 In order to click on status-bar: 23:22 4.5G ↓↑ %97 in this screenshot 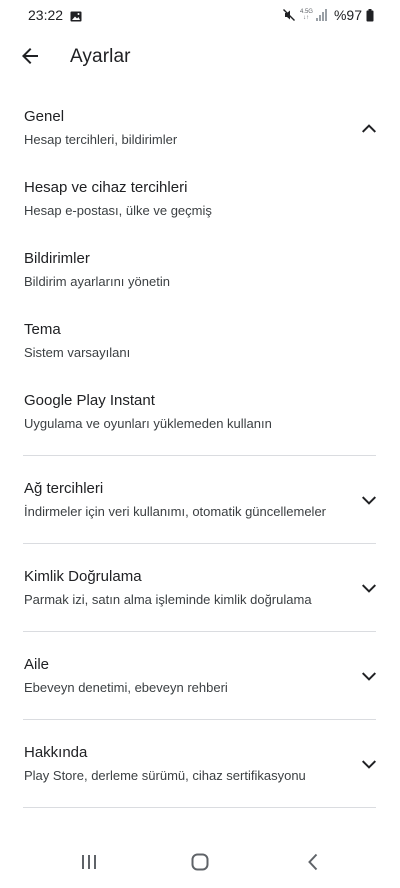, I will do `click(200, 15)`.